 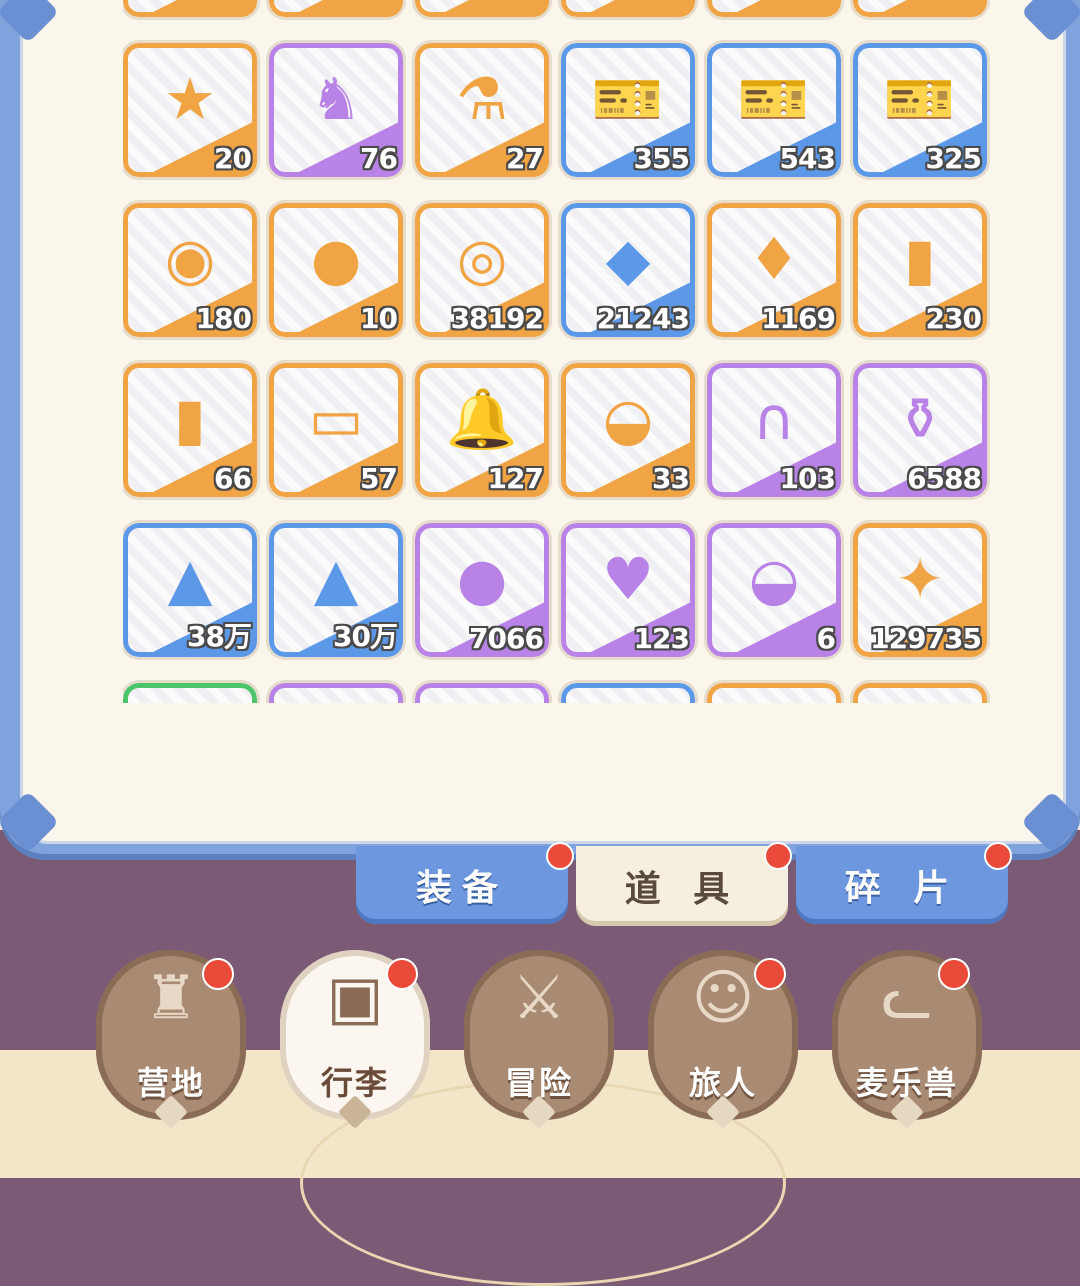 I want to click on inventory-item-cat-spoon: ♥ 123, so click(x=628, y=590).